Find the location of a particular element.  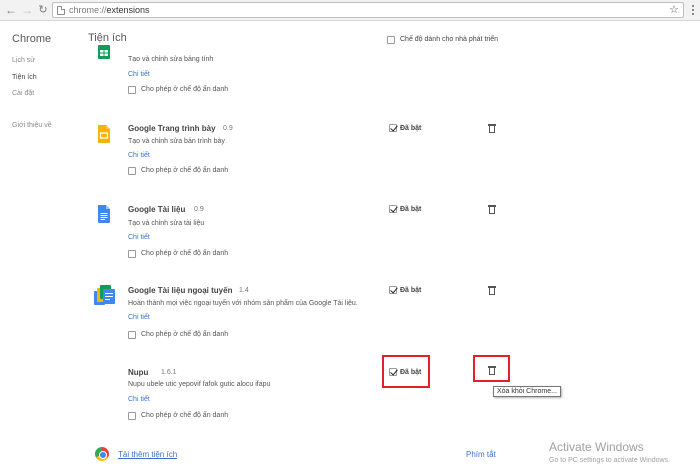

extension-description: Tạo và chỉnh sửa bản trình bày is located at coordinates (176, 141).